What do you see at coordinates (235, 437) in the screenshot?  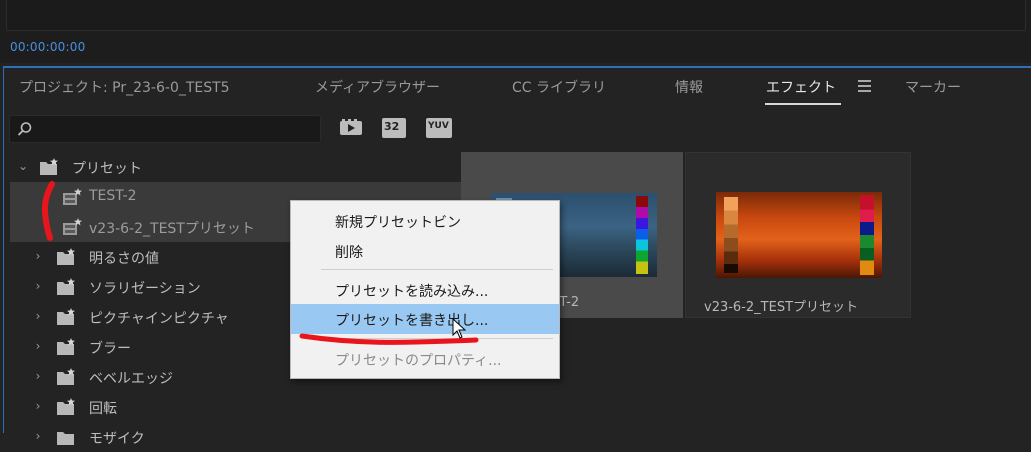 I see `tree-folder: › モザイク` at bounding box center [235, 437].